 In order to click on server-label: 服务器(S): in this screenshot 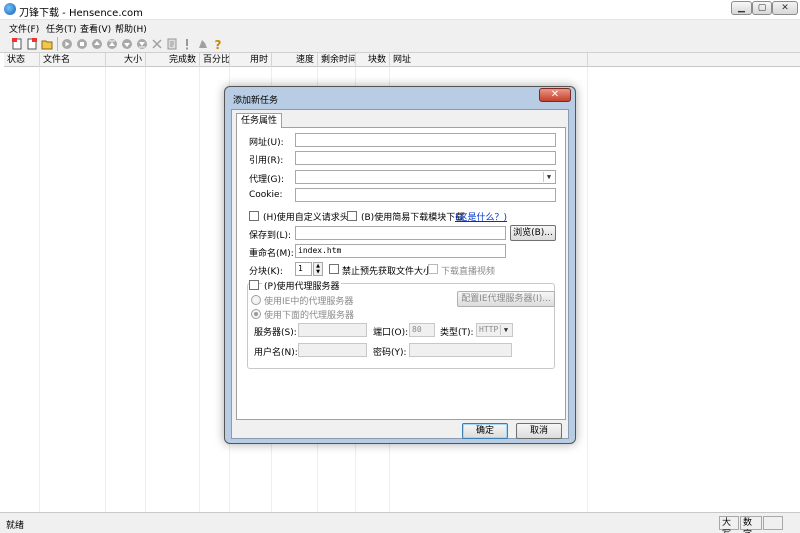, I will do `click(275, 333)`.